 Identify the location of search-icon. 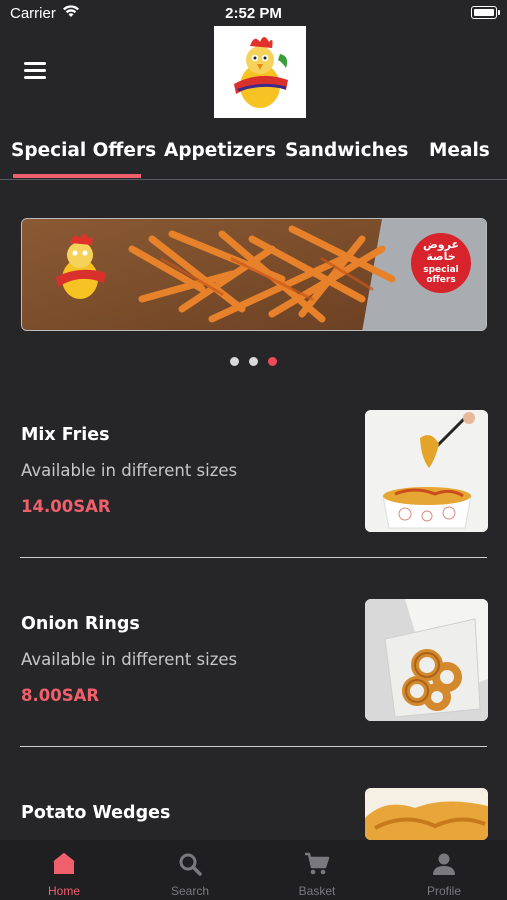
(190, 864).